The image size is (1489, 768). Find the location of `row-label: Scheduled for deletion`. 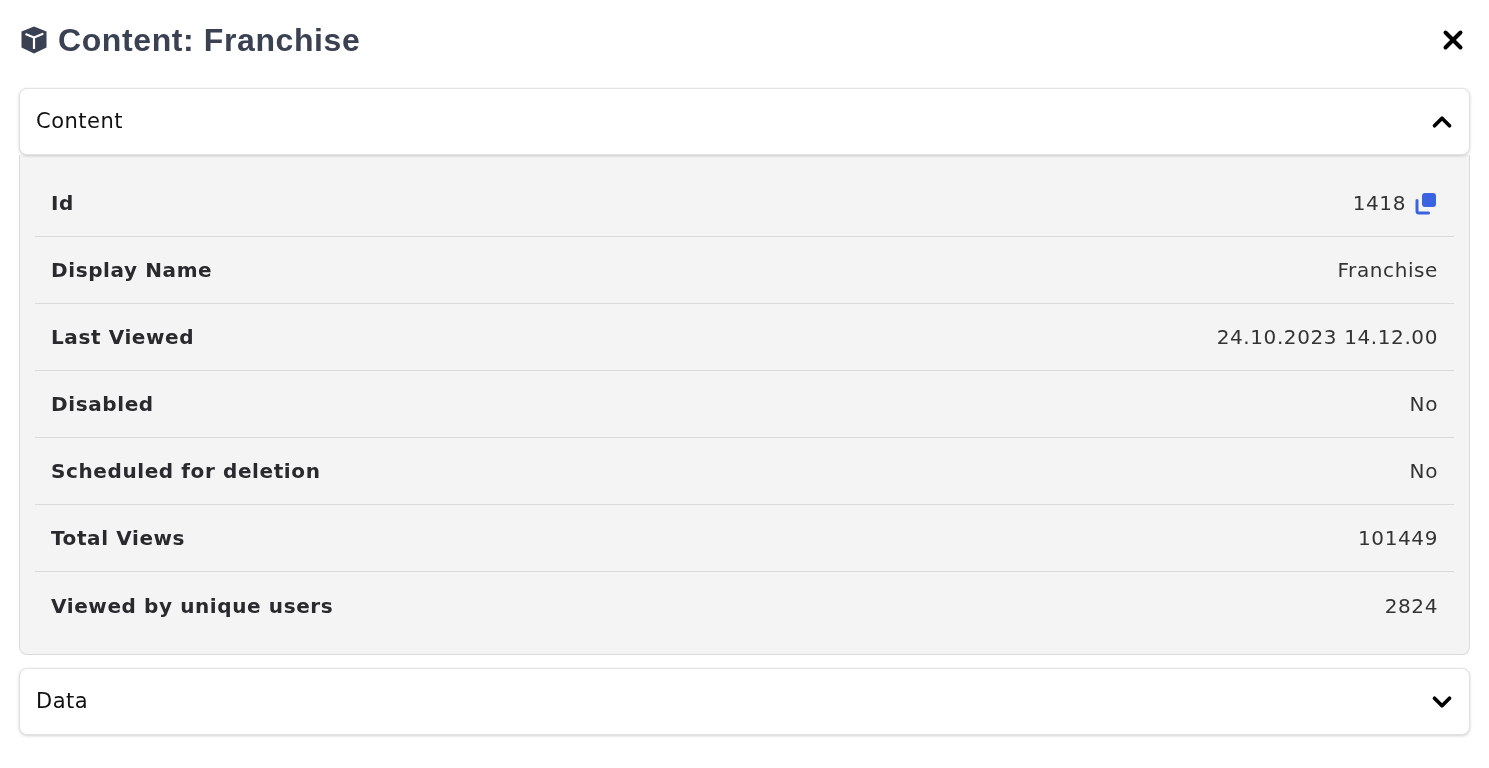

row-label: Scheduled for deletion is located at coordinates (186, 471).